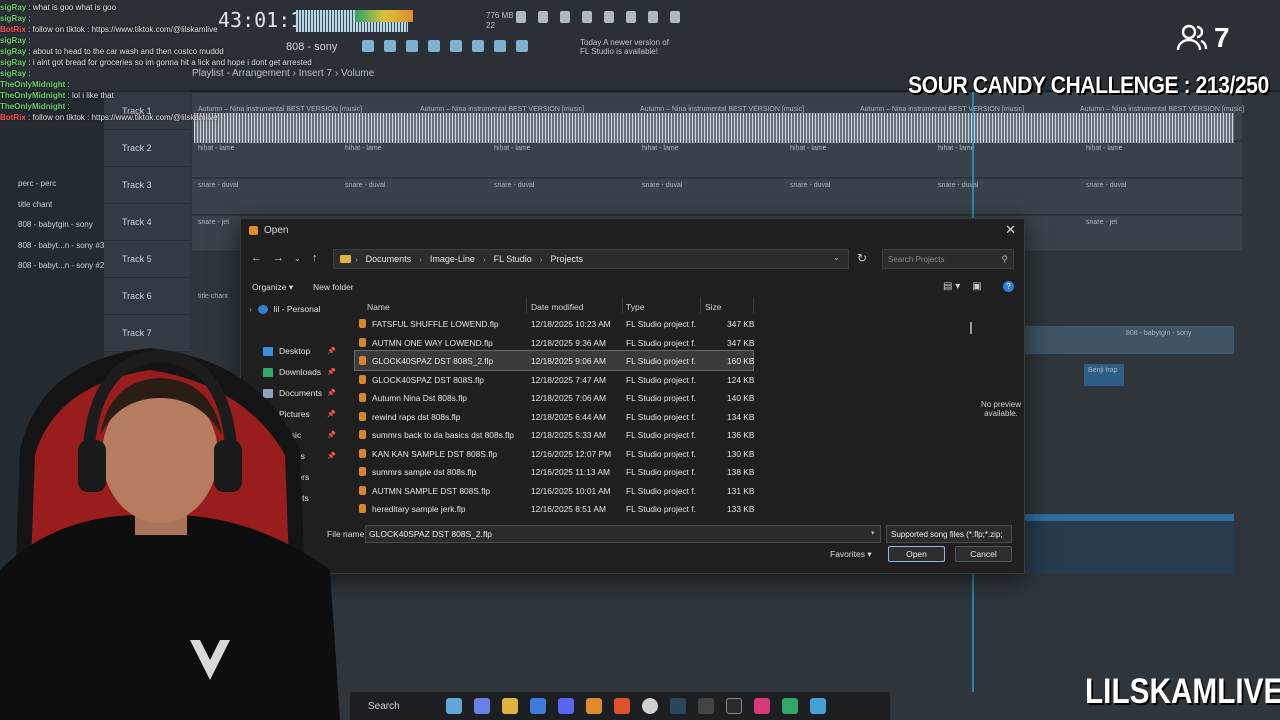  Describe the element at coordinates (315, 258) in the screenshot. I see `up-arrow-icon: ↑` at that location.